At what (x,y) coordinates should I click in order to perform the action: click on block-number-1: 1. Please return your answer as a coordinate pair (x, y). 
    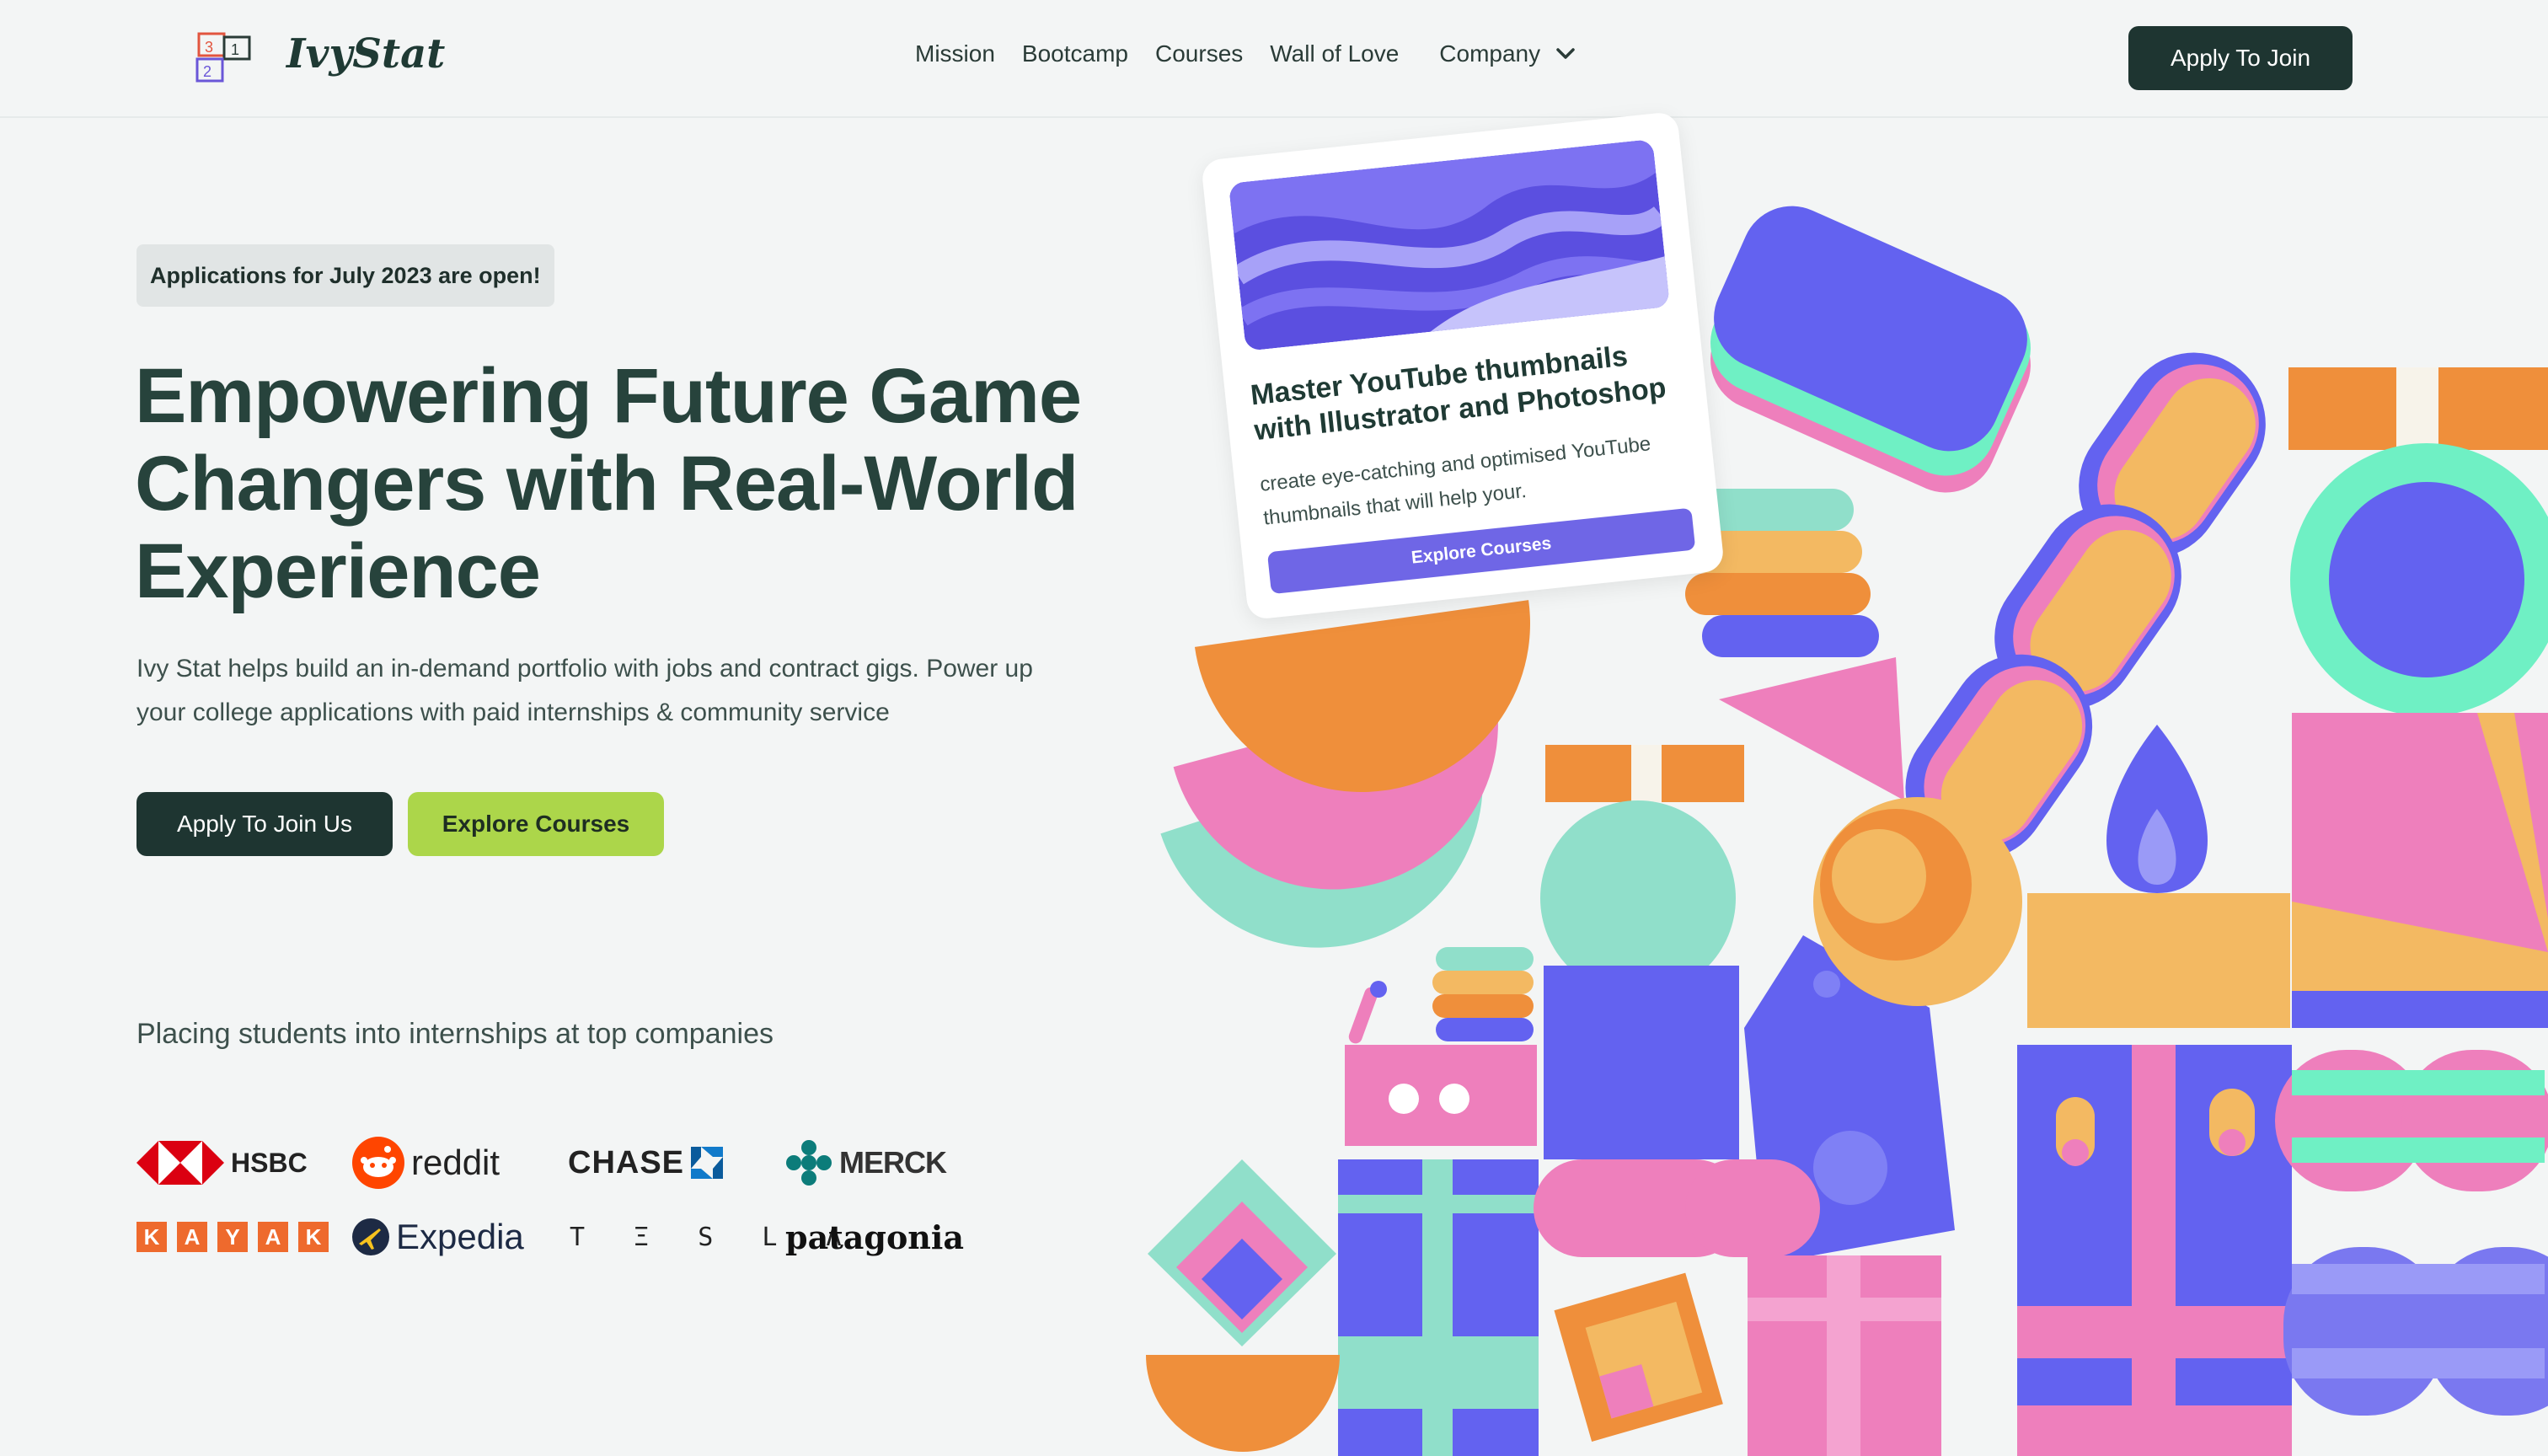
    Looking at the image, I should click on (235, 49).